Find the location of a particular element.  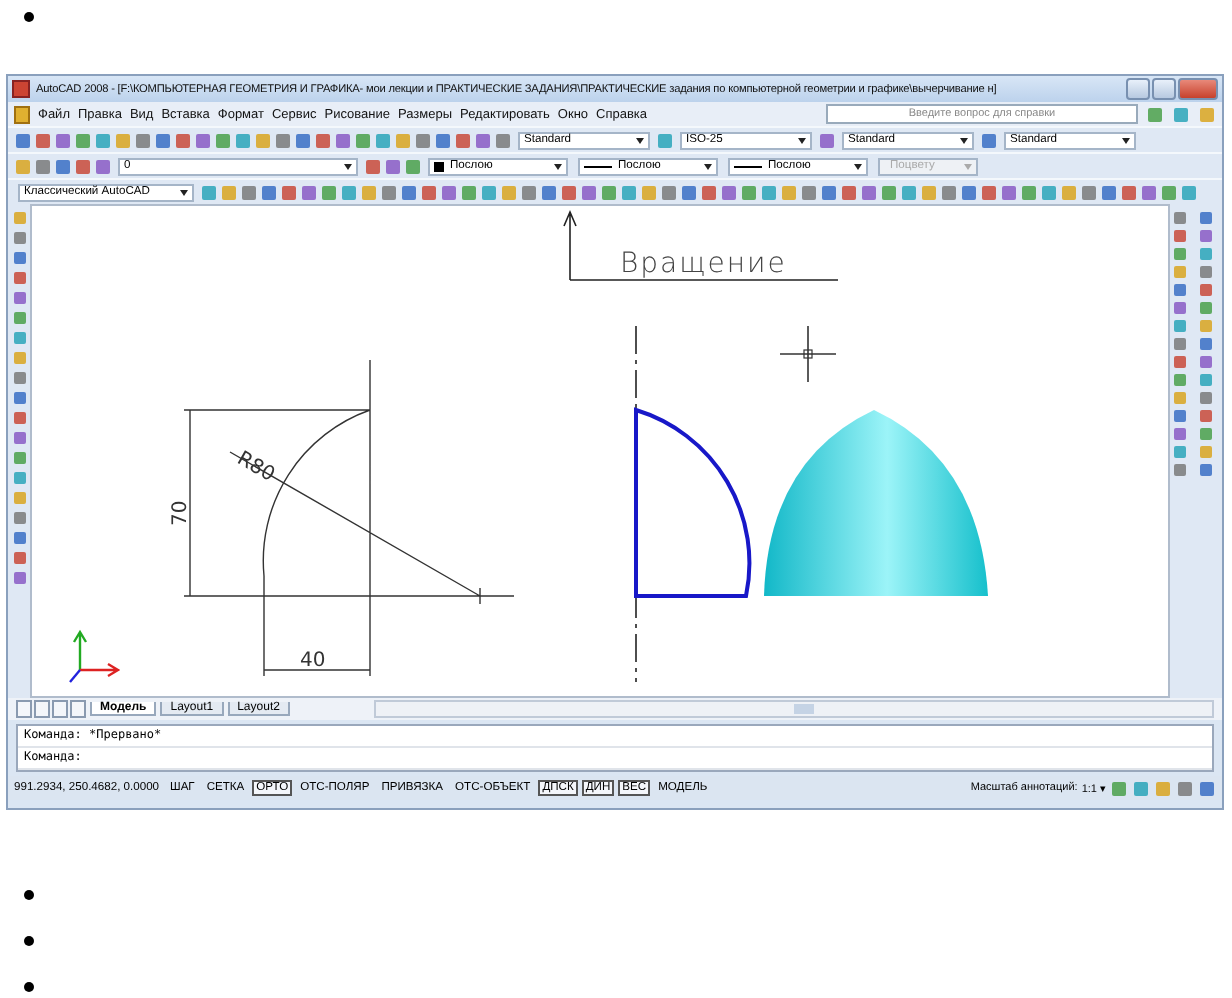

crosshair-cursor is located at coordinates (808, 354).